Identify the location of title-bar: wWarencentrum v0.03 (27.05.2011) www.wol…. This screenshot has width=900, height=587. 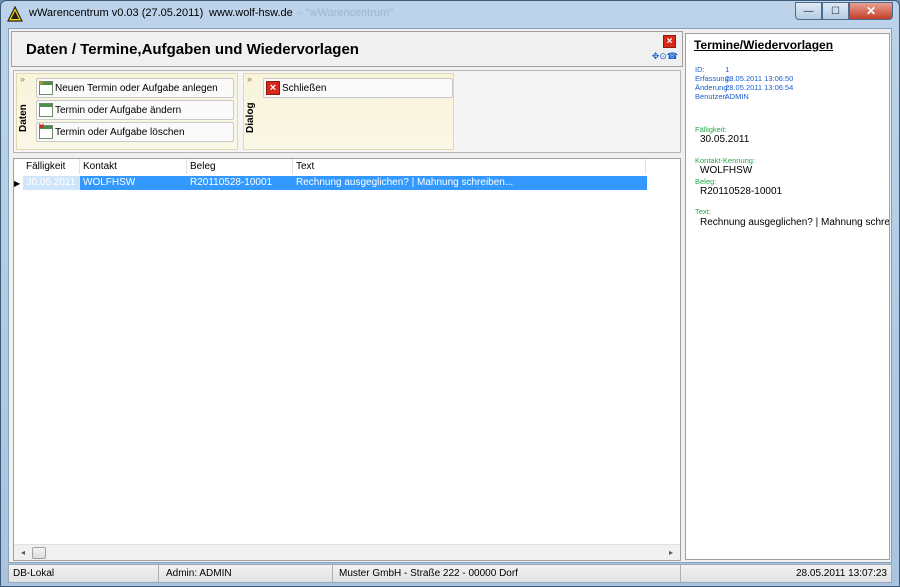
(450, 14).